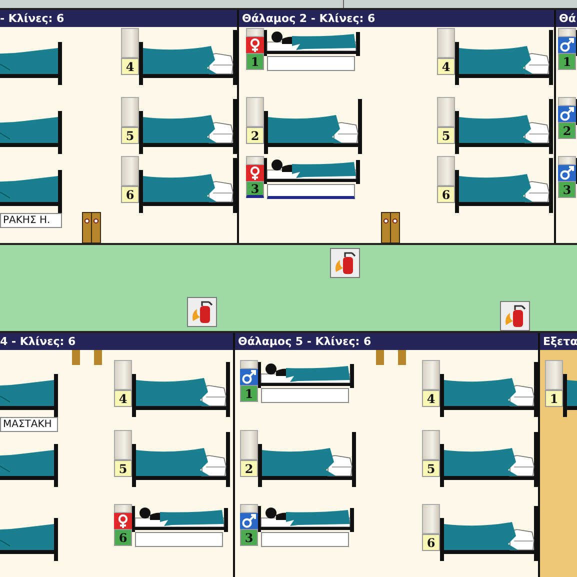  Describe the element at coordinates (396, 18) in the screenshot. I see `room-header: Θάλαμος 2 - Κλίνες: 6` at that location.